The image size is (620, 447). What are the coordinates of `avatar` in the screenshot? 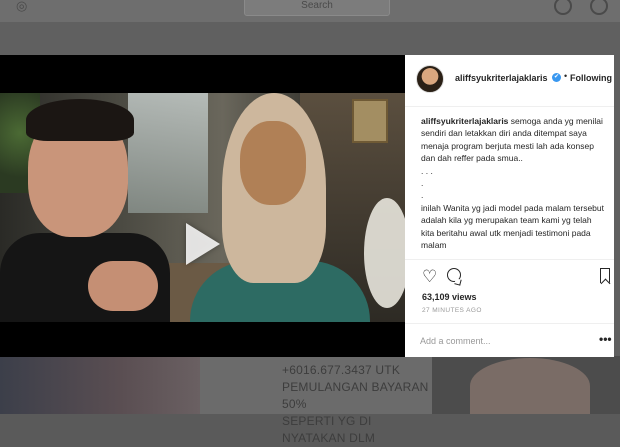 It's located at (430, 79).